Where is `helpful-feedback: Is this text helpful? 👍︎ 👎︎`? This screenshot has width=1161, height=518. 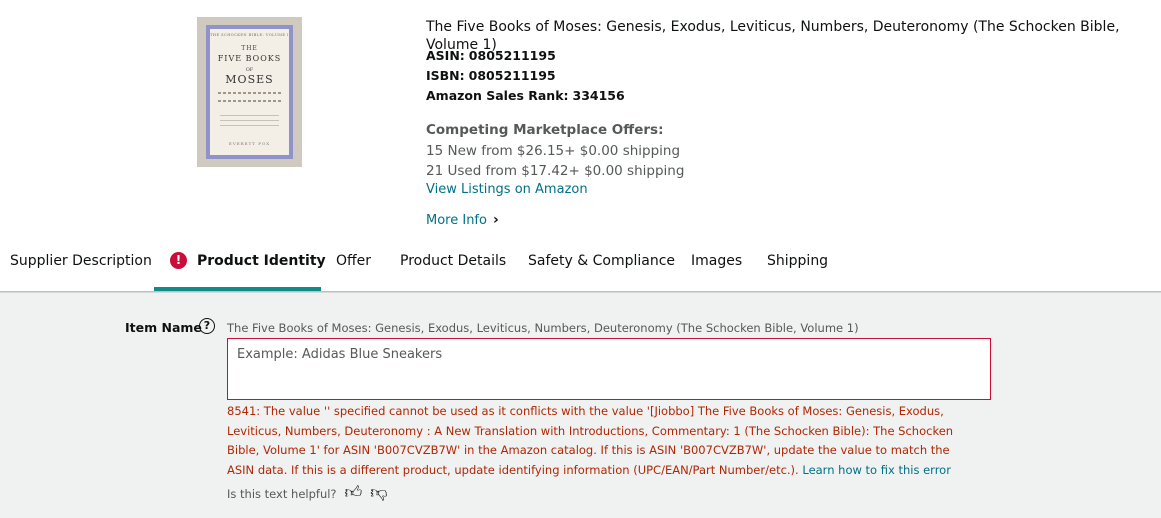
helpful-feedback: Is this text helpful? 👍︎ 👎︎ is located at coordinates (307, 493).